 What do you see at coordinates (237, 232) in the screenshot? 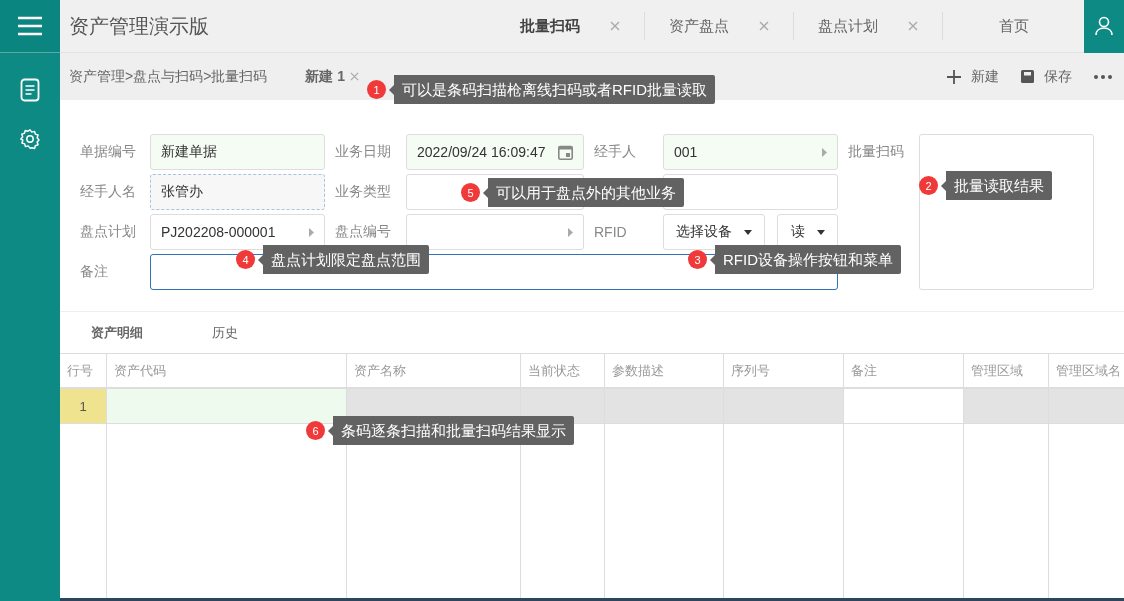
I see `input-field: PJ202208-000001` at bounding box center [237, 232].